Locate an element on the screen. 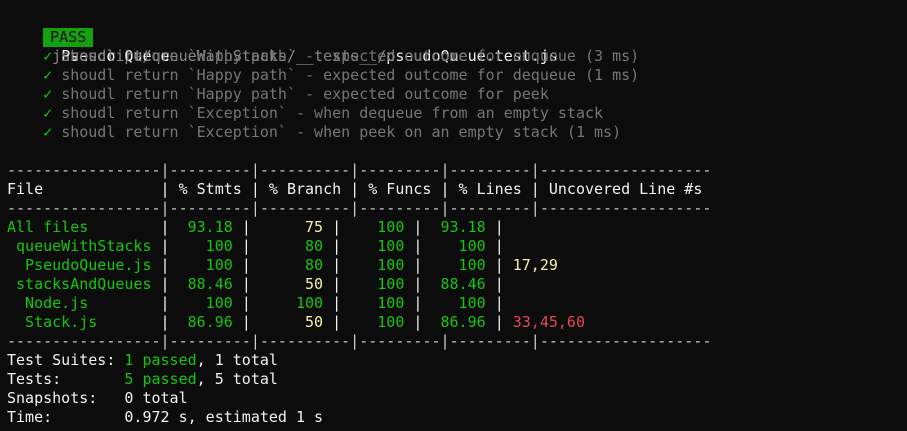 The width and height of the screenshot is (907, 431). summary-snapshots: Snapshots: 0 total is located at coordinates (97, 398).